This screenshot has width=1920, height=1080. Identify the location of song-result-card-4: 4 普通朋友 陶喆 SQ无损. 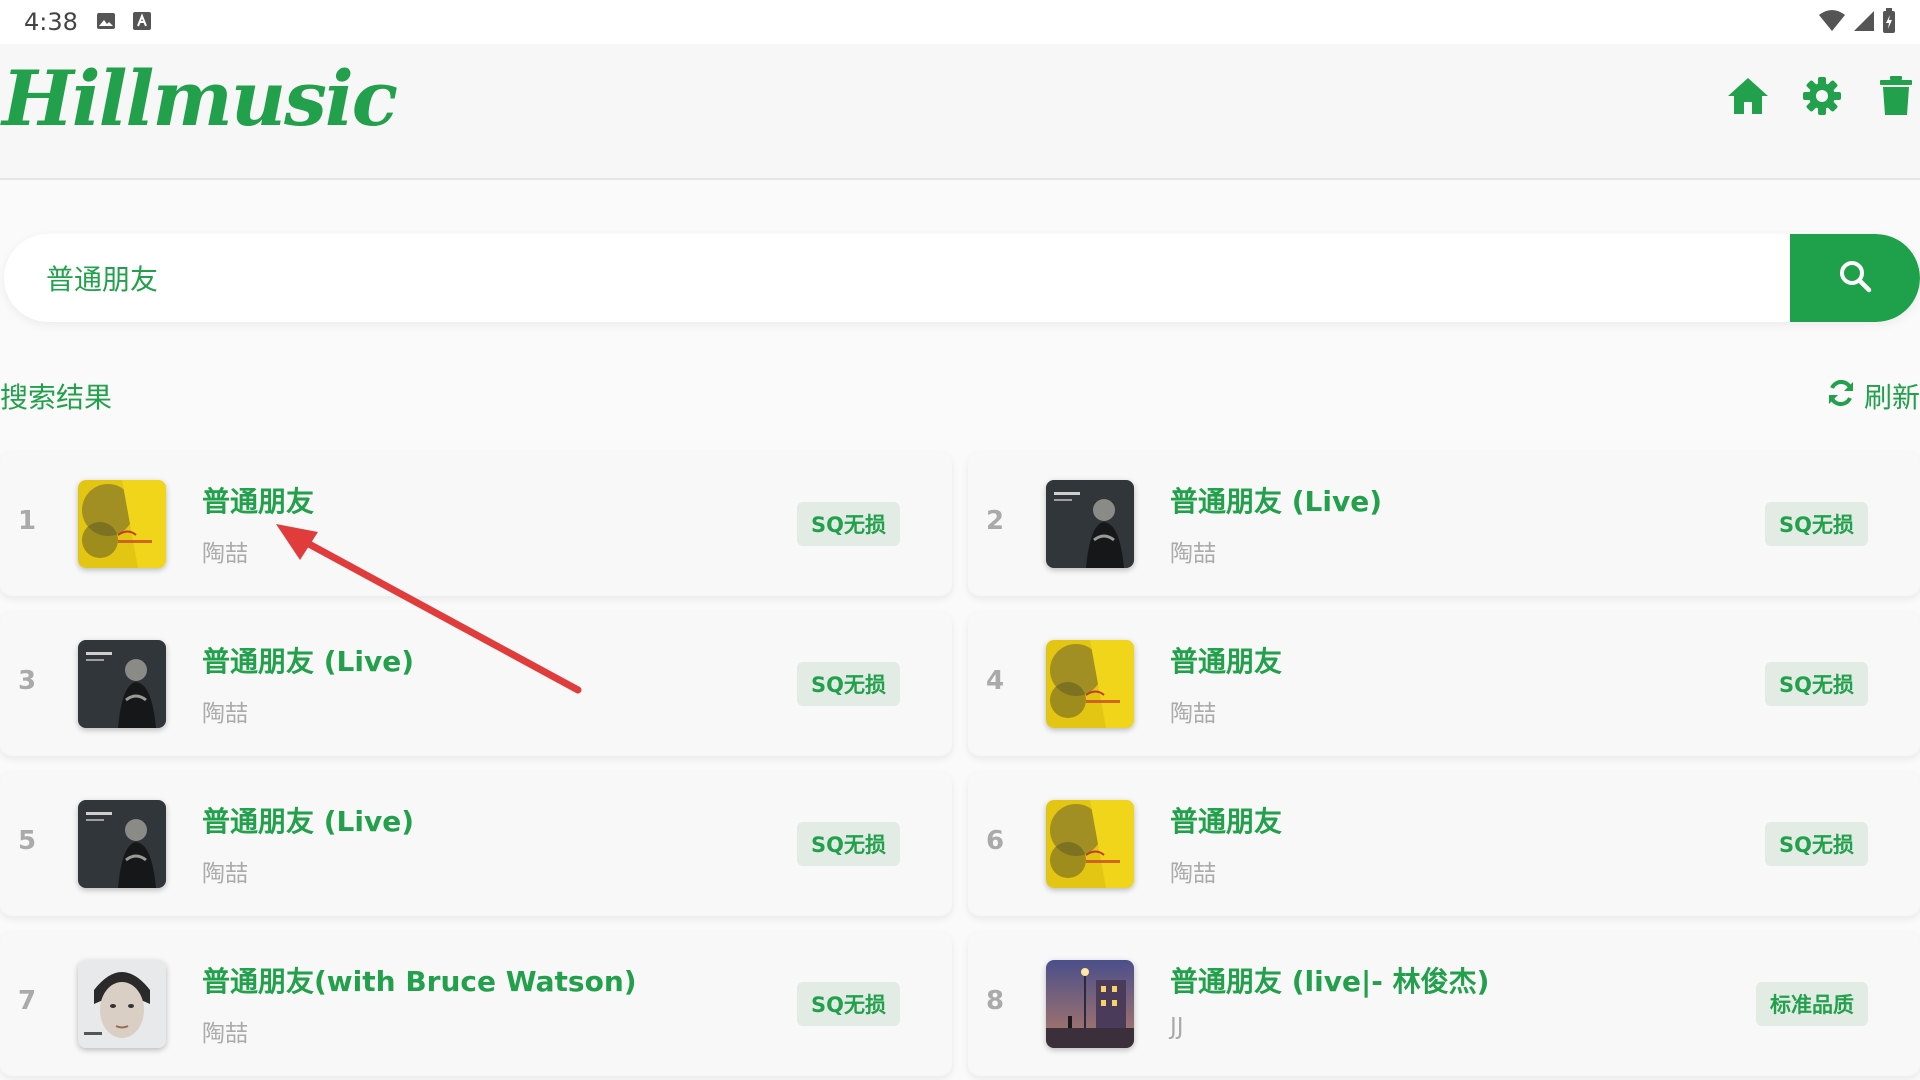
(1444, 684).